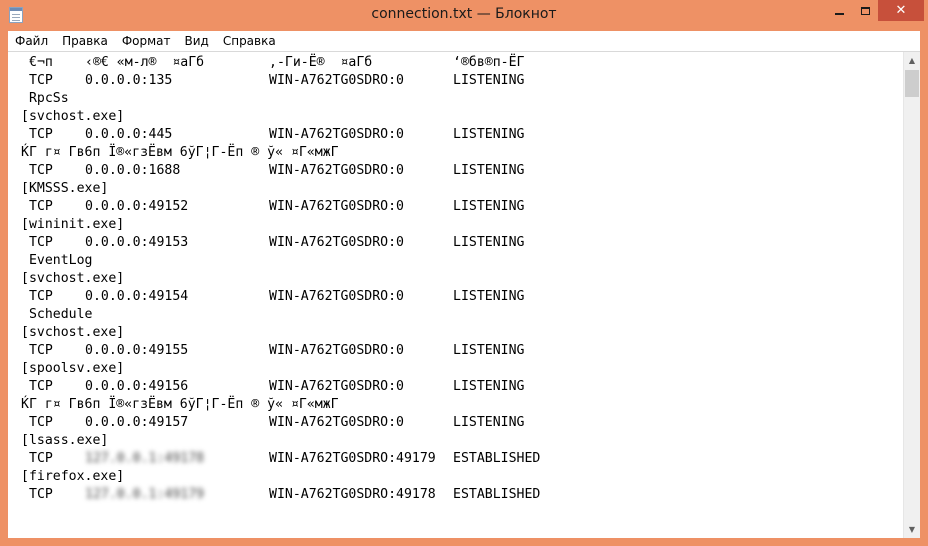 Image resolution: width=928 pixels, height=546 pixels. What do you see at coordinates (839, 10) in the screenshot?
I see `minimize-button` at bounding box center [839, 10].